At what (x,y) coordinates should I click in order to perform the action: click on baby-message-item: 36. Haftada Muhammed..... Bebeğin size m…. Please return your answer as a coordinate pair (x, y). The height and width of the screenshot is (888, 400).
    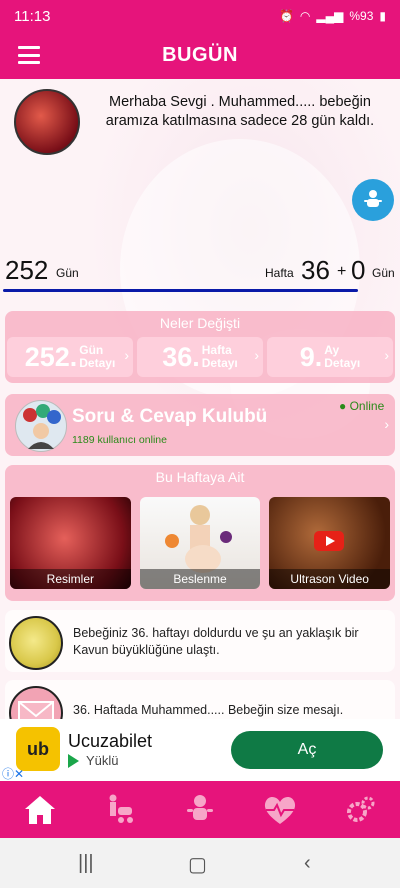
    Looking at the image, I should click on (200, 699).